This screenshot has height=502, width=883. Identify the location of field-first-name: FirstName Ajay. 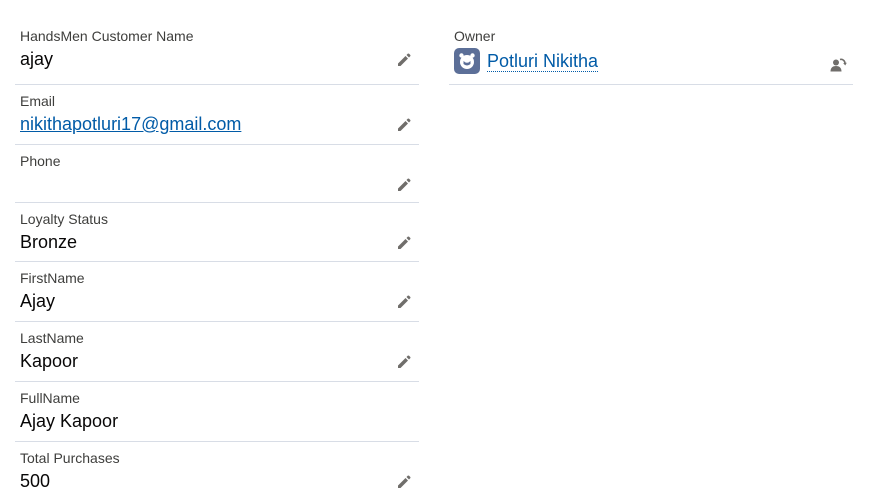
(217, 292).